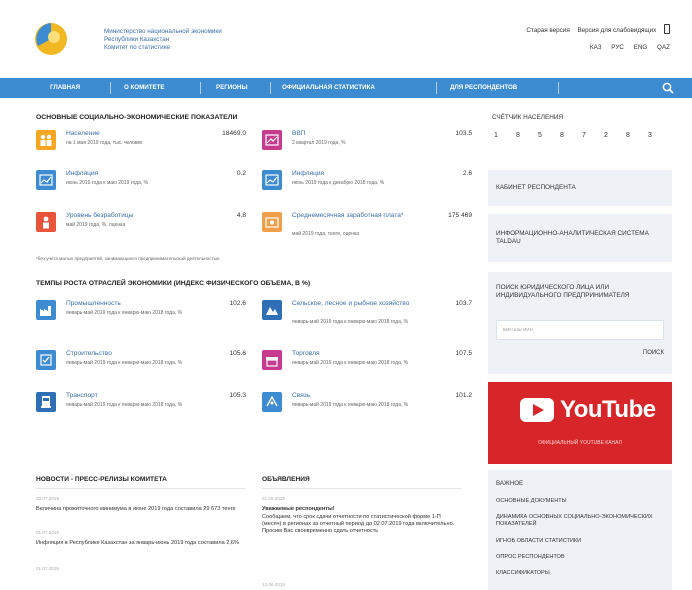 The image size is (692, 590). What do you see at coordinates (100, 215) in the screenshot?
I see `indicator-name: Уровень безработицы` at bounding box center [100, 215].